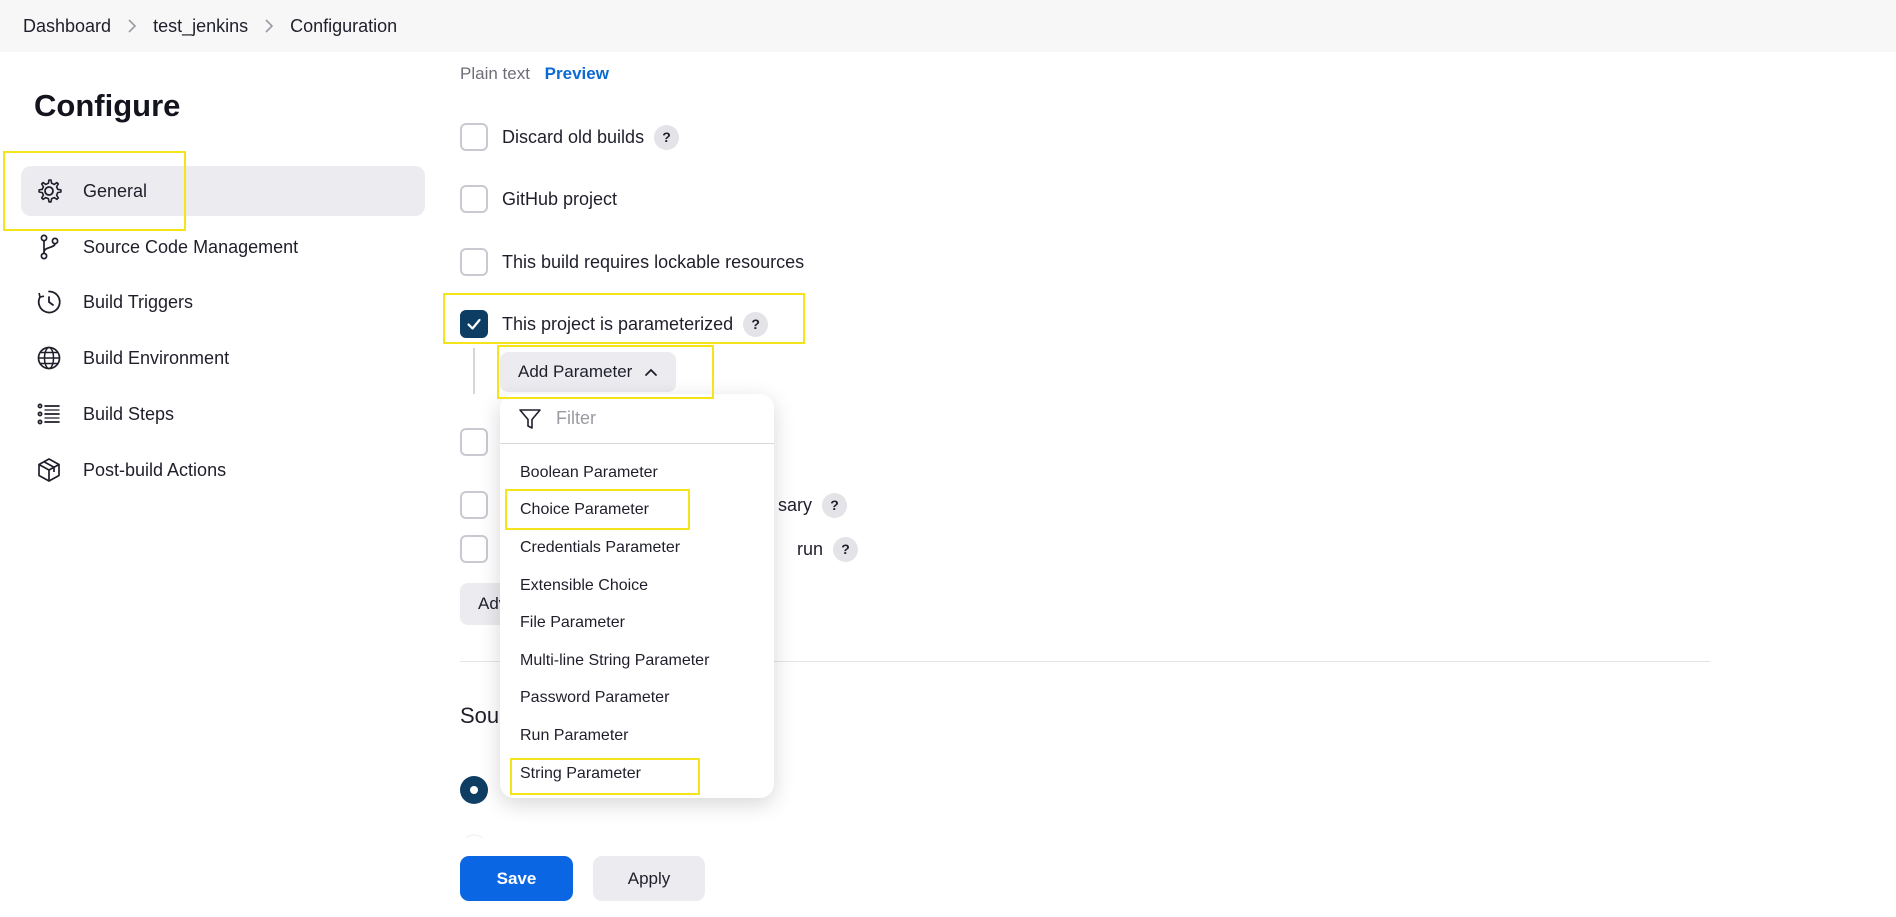 This screenshot has height=917, width=1896. Describe the element at coordinates (530, 419) in the screenshot. I see `filter-icon` at that location.